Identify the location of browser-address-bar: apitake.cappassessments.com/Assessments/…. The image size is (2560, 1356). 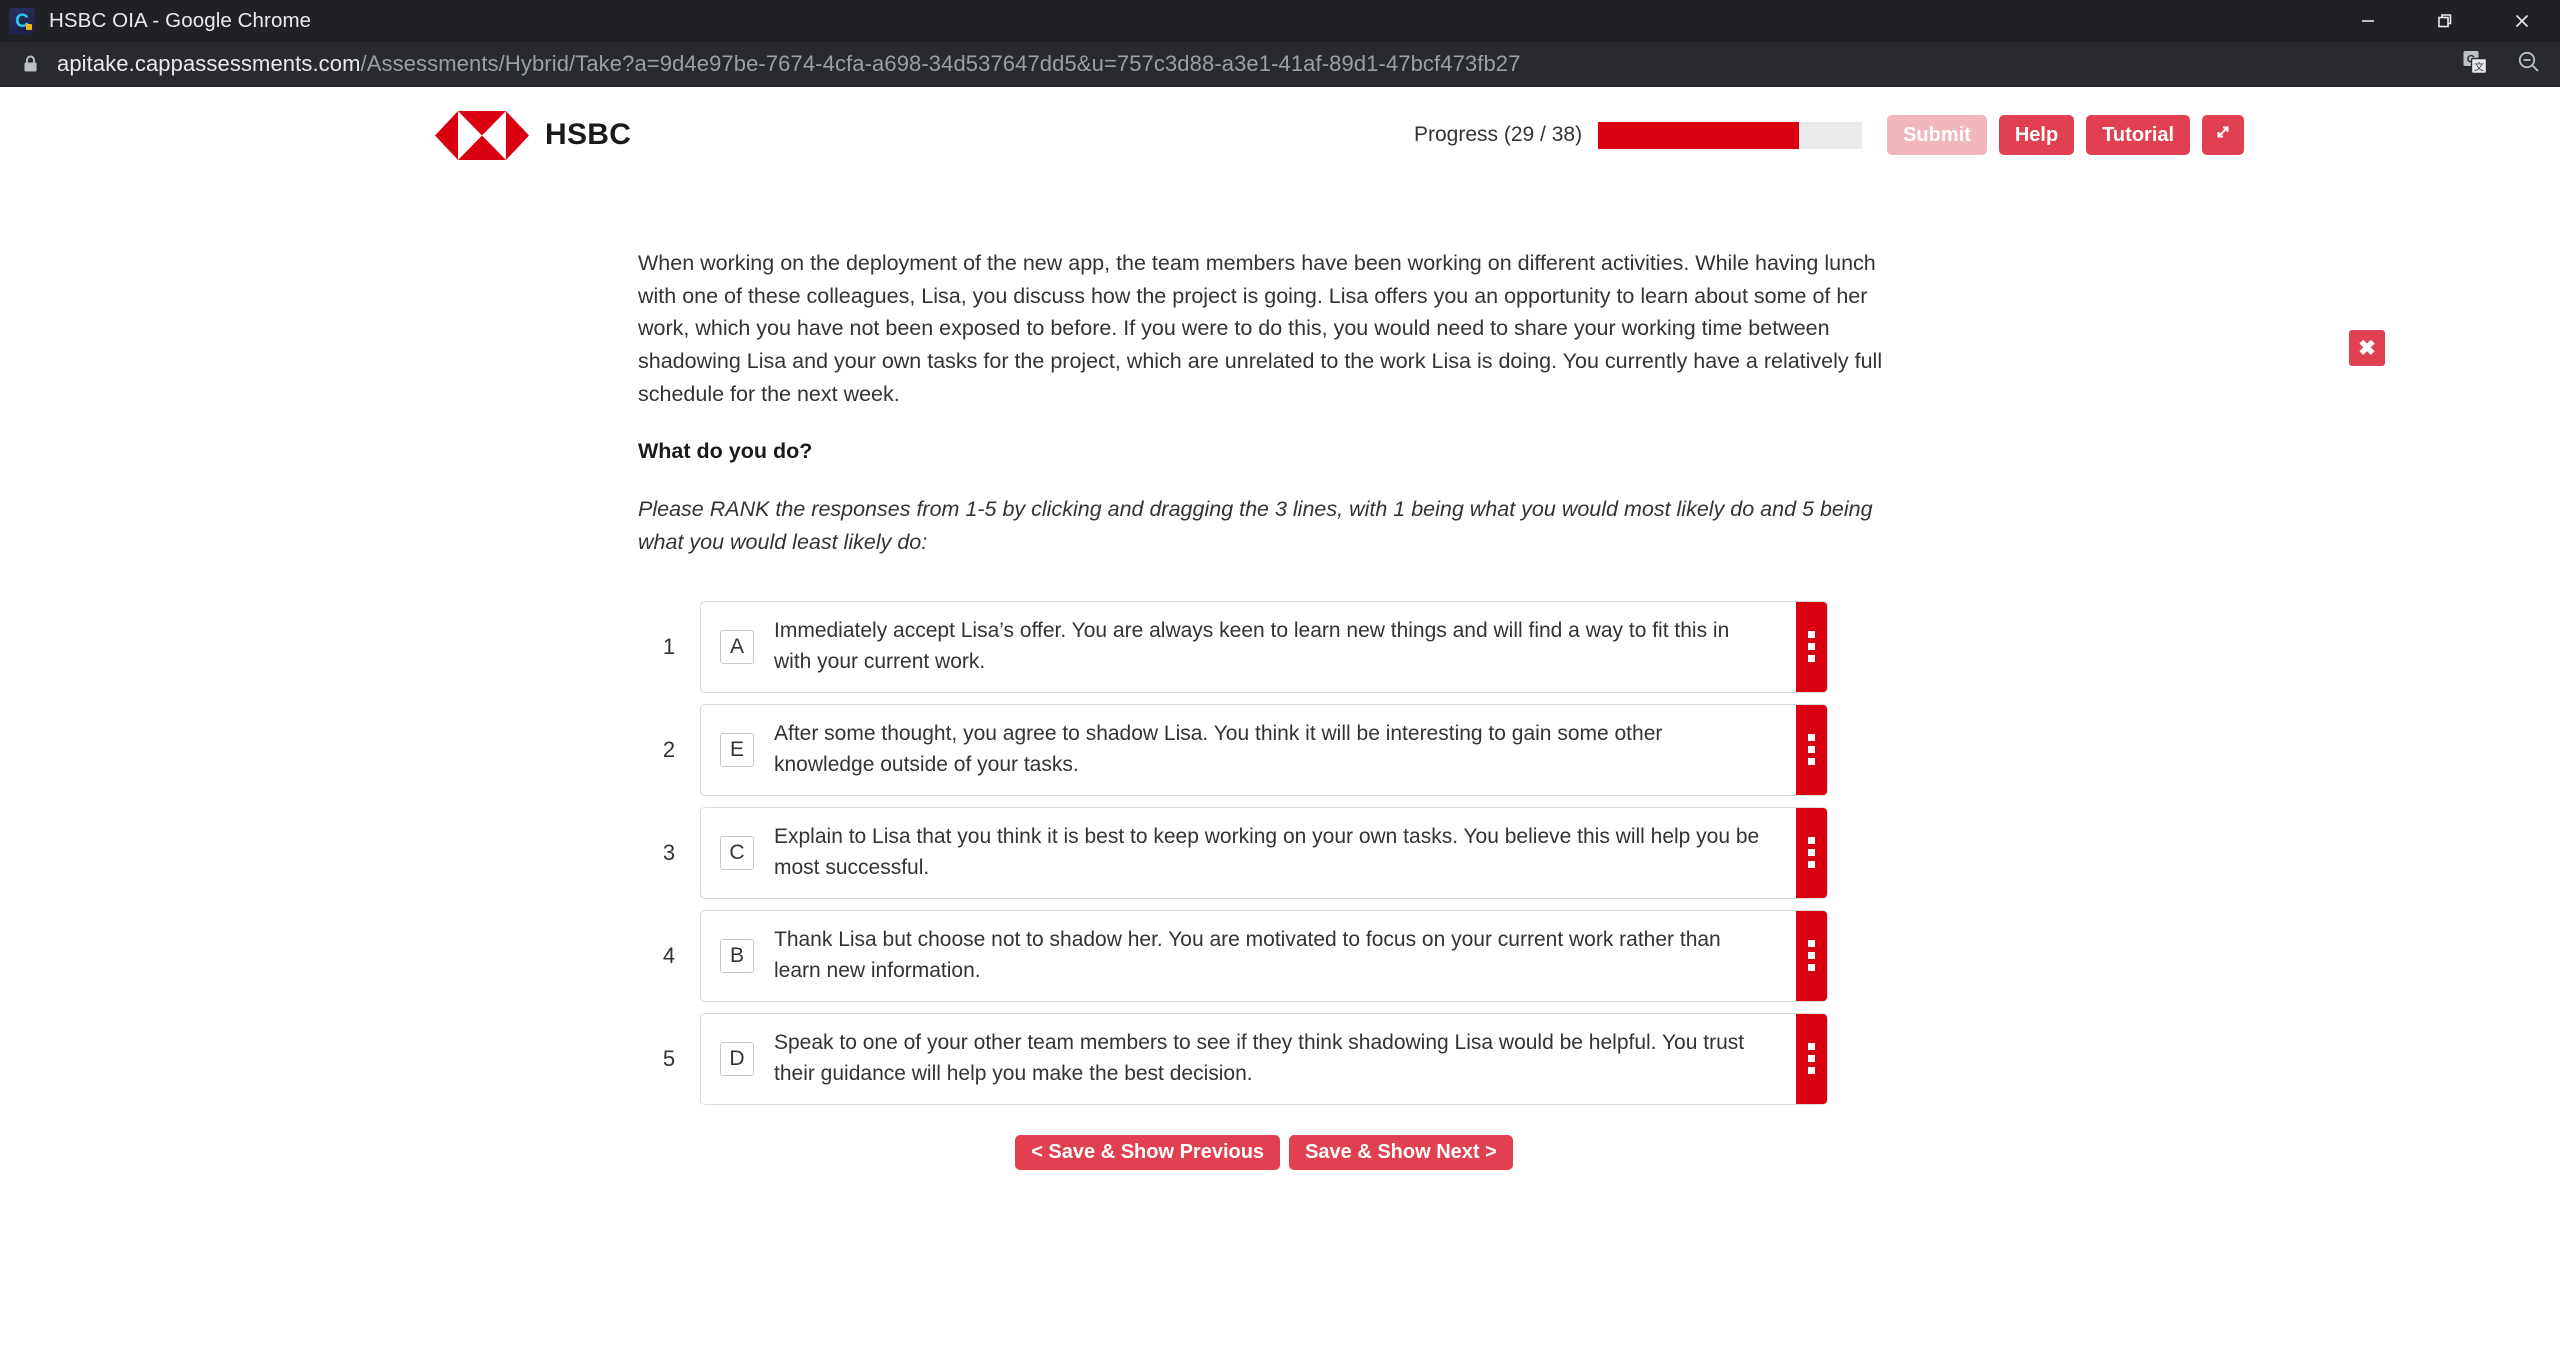
(1280, 64).